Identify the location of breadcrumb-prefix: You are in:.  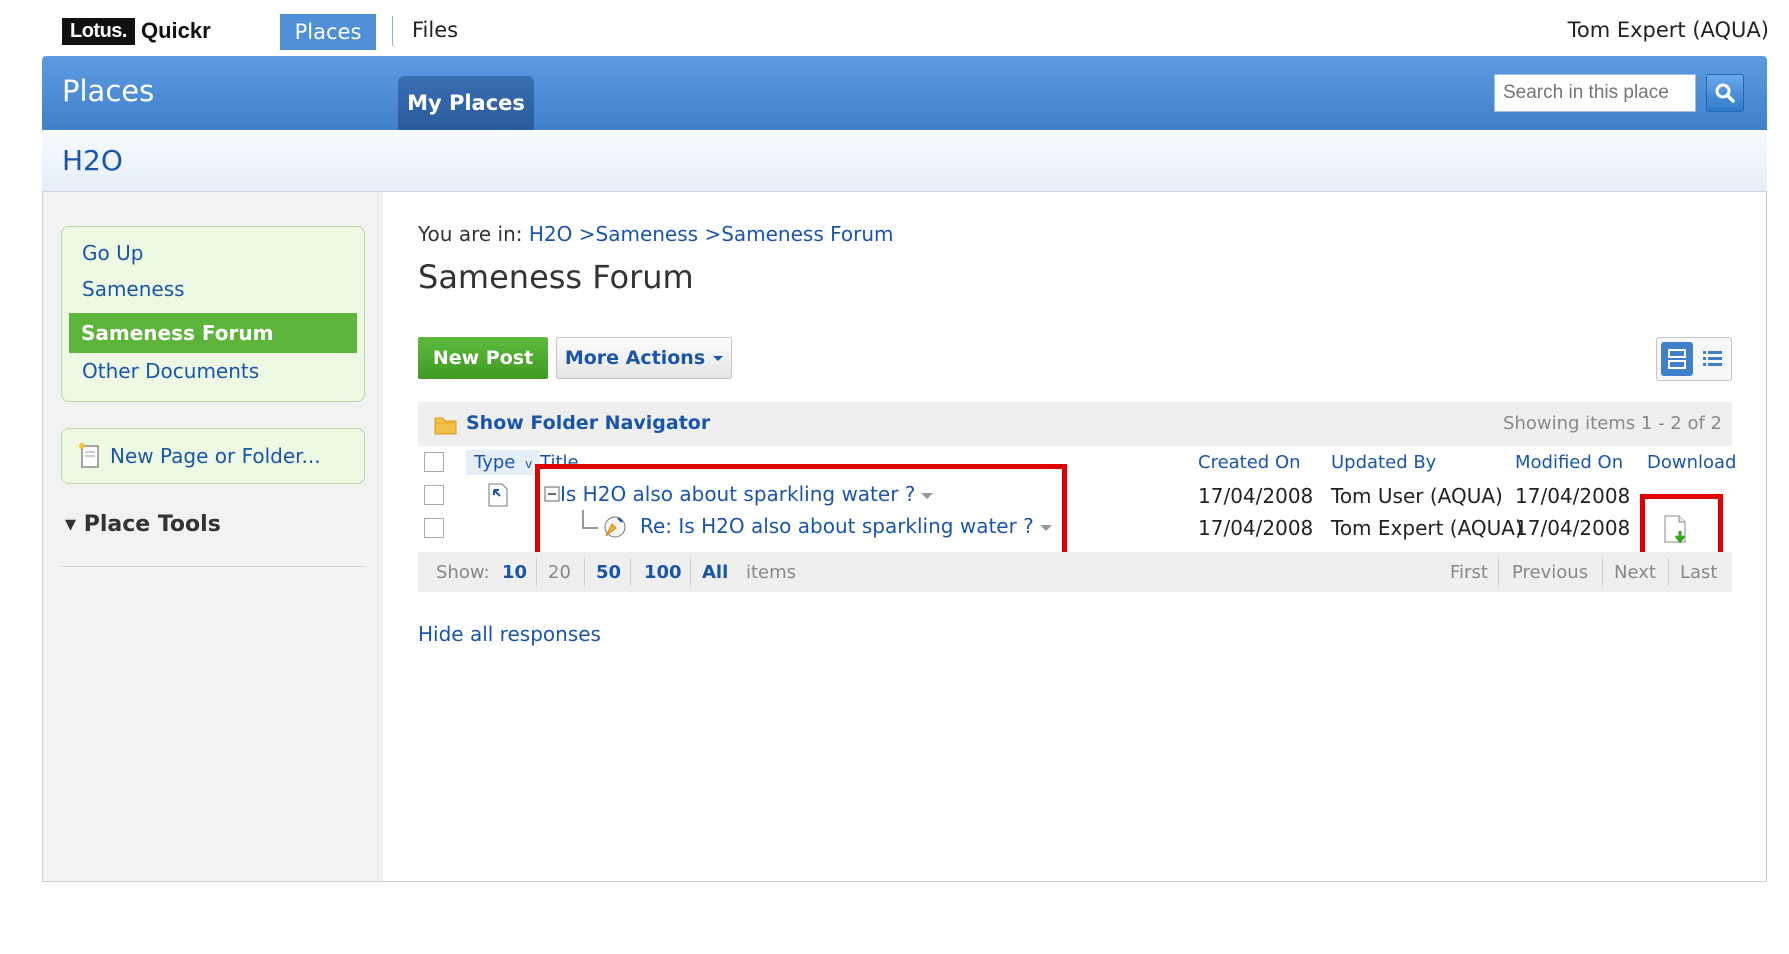
(470, 234).